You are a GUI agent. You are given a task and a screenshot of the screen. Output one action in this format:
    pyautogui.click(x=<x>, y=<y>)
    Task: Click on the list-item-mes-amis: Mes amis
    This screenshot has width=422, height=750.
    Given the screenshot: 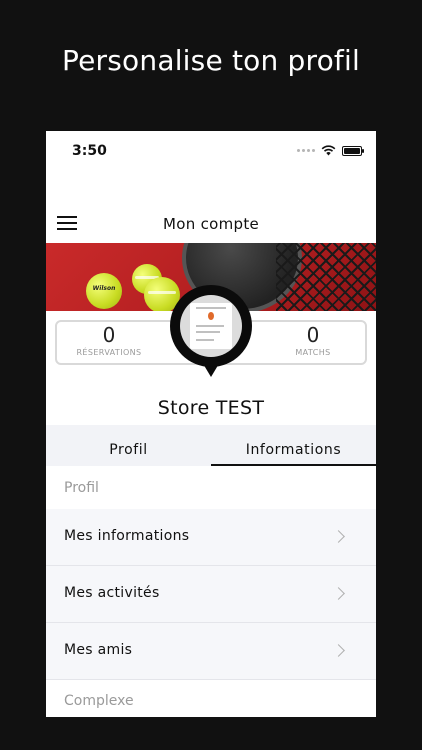 What is the action you would take?
    pyautogui.click(x=211, y=651)
    